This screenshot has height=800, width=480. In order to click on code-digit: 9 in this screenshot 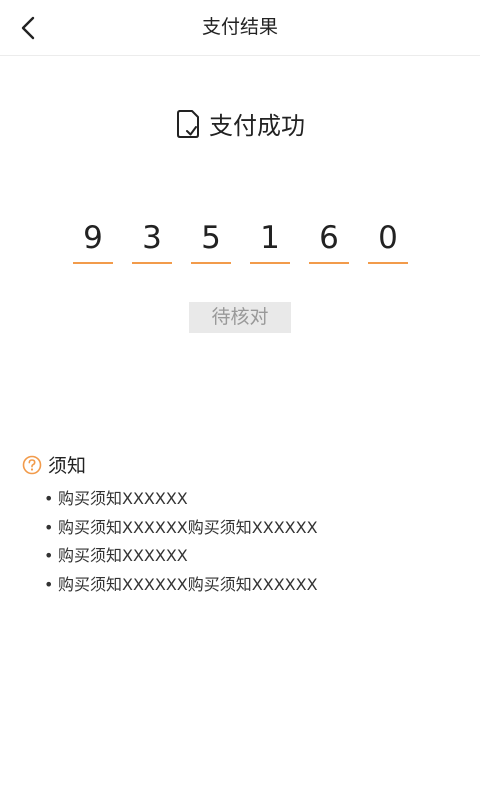, I will do `click(93, 240)`.